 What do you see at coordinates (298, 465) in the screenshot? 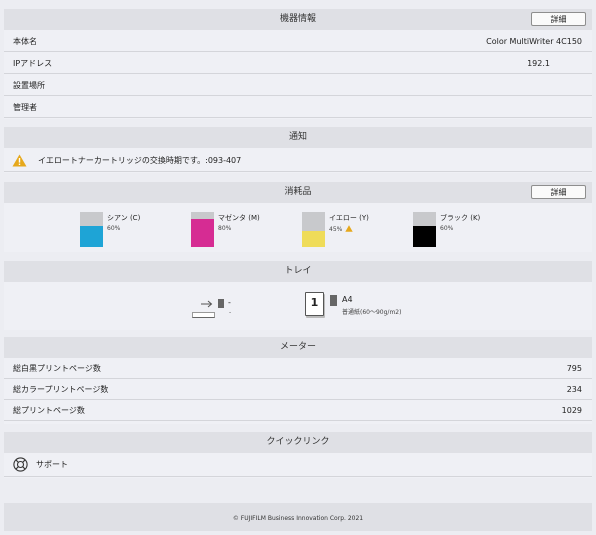
I see `support-link: サポート` at bounding box center [298, 465].